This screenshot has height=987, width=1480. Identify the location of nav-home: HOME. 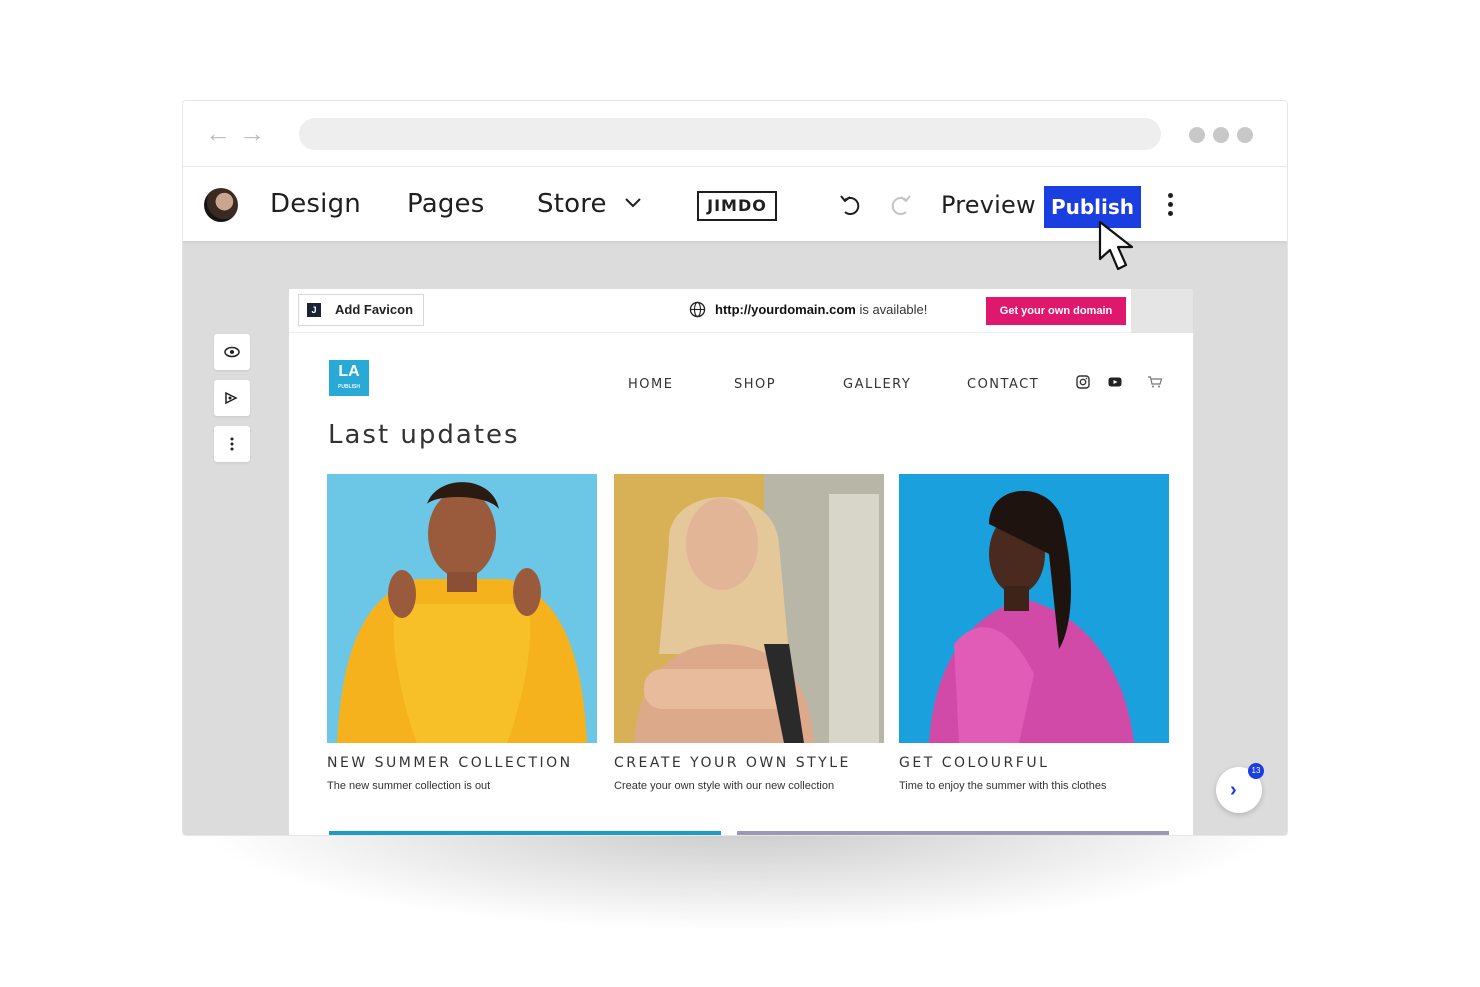
(650, 384).